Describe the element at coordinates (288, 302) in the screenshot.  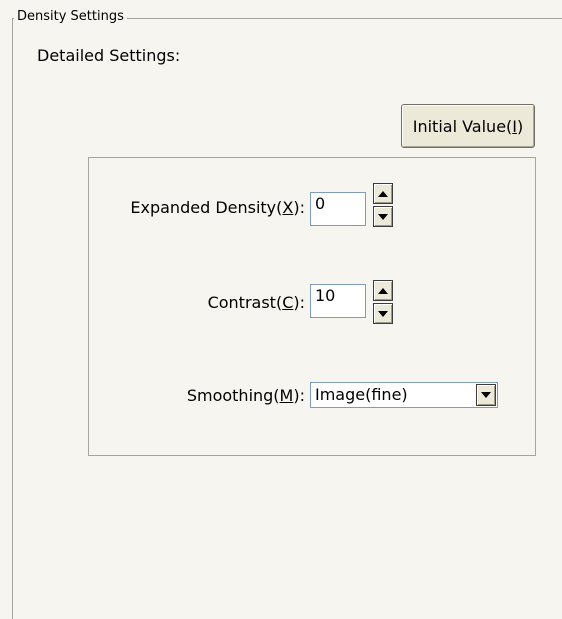
I see `contrast-mnemonic: C` at that location.